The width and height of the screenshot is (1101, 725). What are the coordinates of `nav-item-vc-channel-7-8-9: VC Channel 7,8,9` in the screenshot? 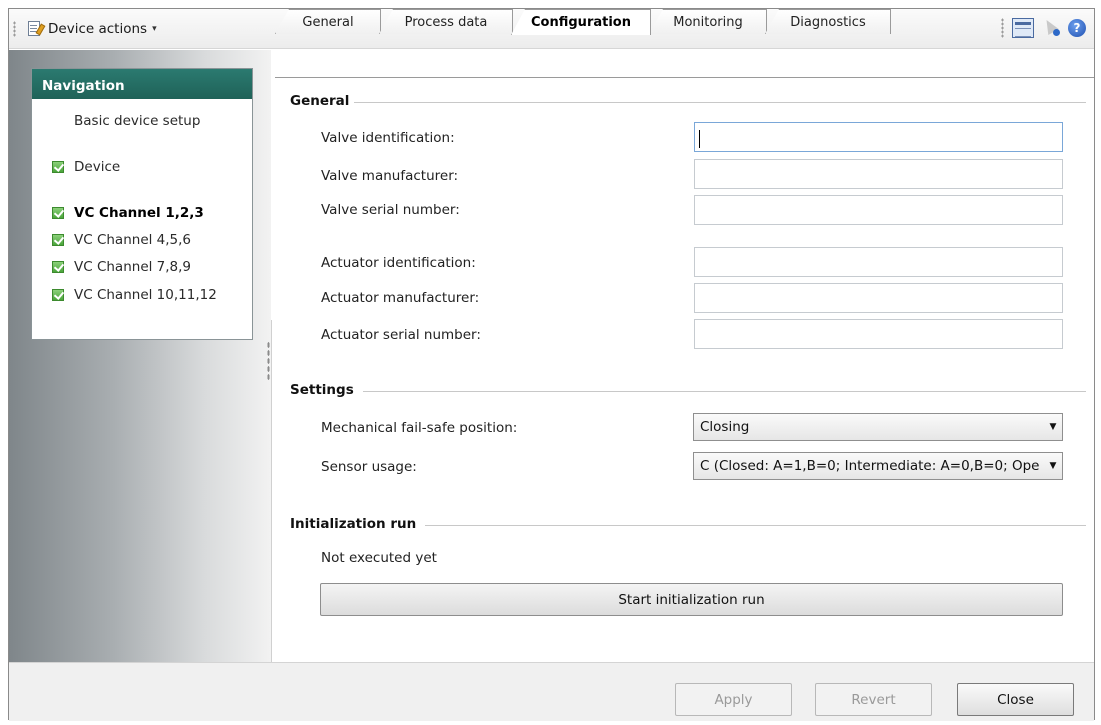 It's located at (121, 267).